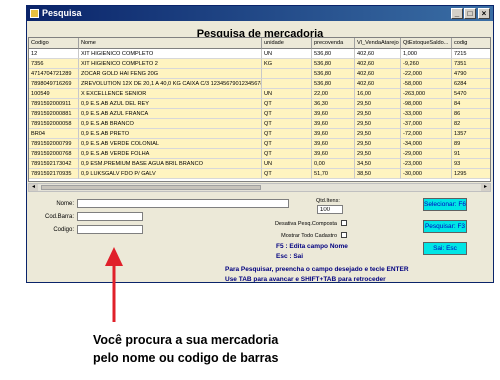 This screenshot has height=380, width=500. What do you see at coordinates (114, 256) in the screenshot?
I see `red-arrow-head-icon` at bounding box center [114, 256].